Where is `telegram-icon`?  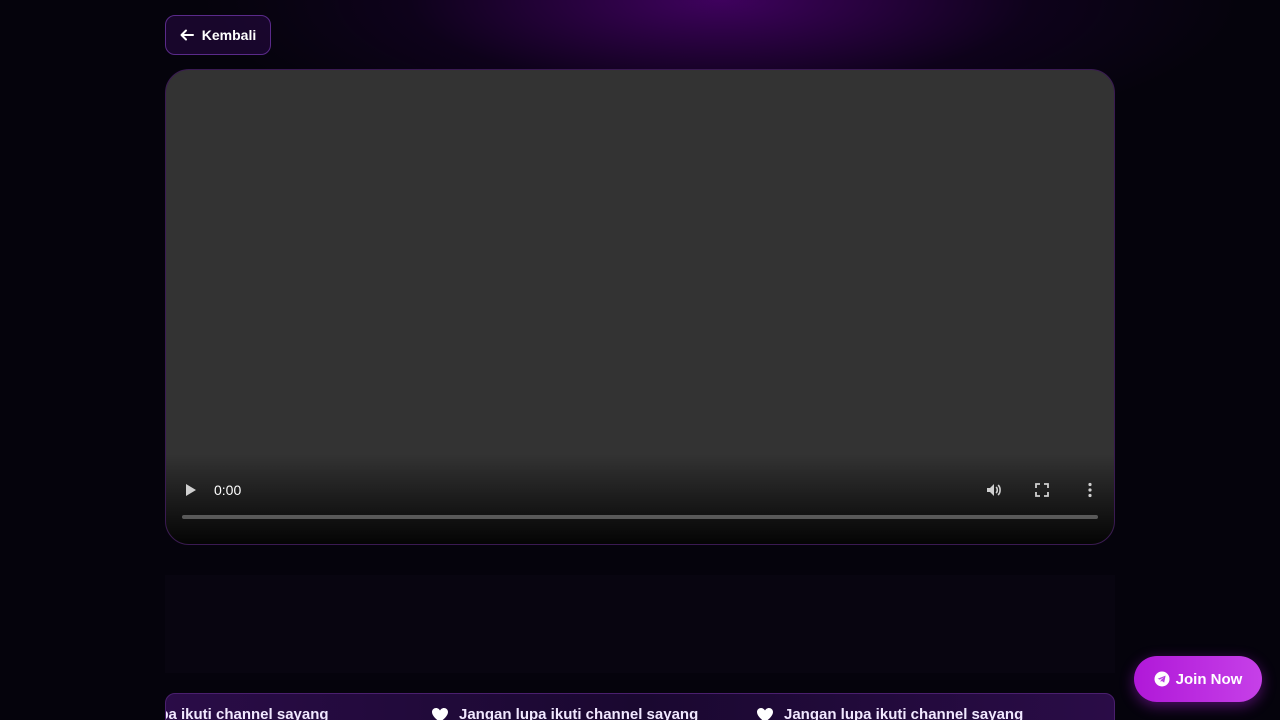
telegram-icon is located at coordinates (1162, 679).